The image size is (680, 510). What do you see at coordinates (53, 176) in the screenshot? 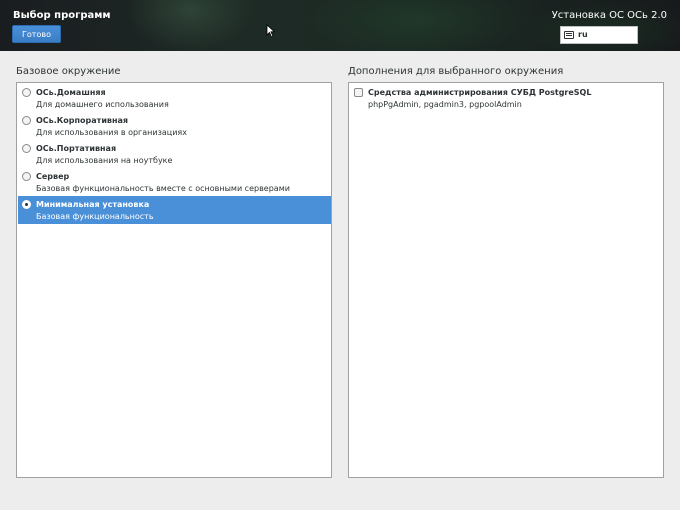
I see `option-name: Сервер` at bounding box center [53, 176].